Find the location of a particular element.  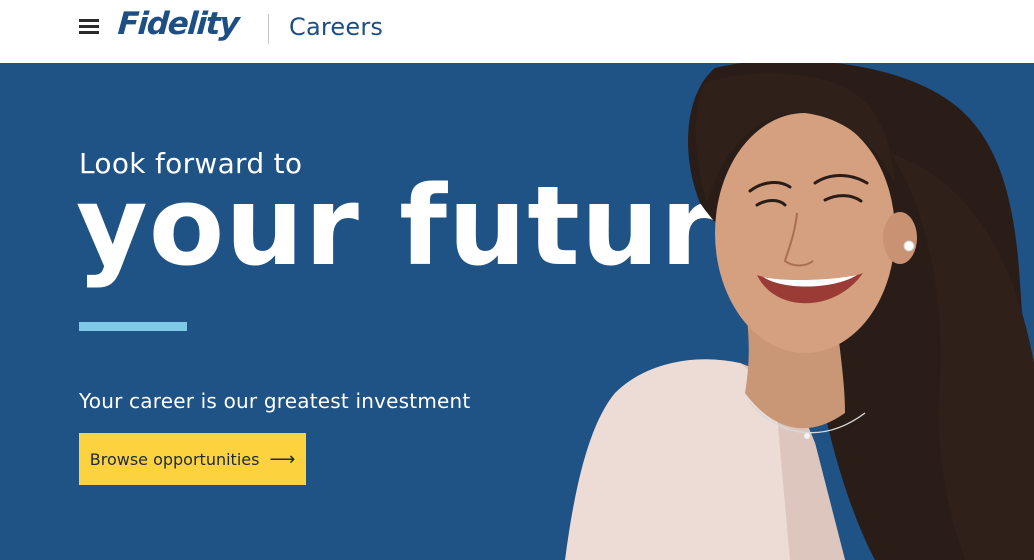

browse-opportunities-button: Browse opportunities ⟶ is located at coordinates (192, 459).